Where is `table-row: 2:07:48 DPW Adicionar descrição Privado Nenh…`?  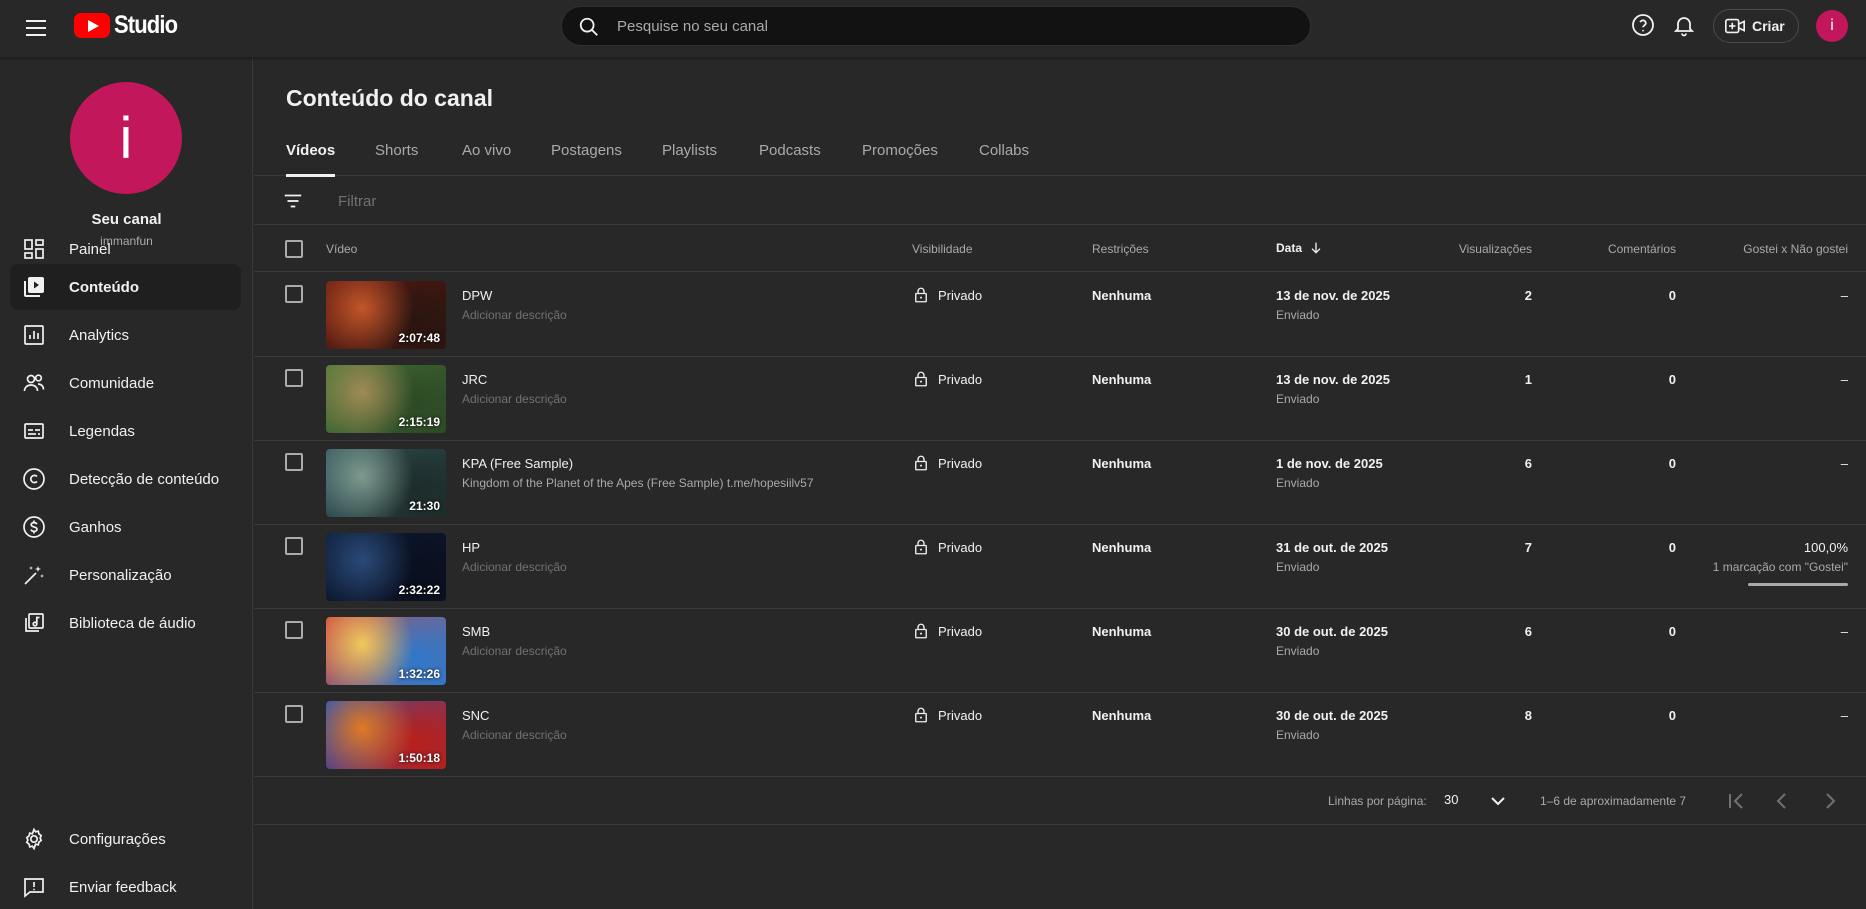
table-row: 2:07:48 DPW Adicionar descrição Privado Nenh… is located at coordinates (1060, 315).